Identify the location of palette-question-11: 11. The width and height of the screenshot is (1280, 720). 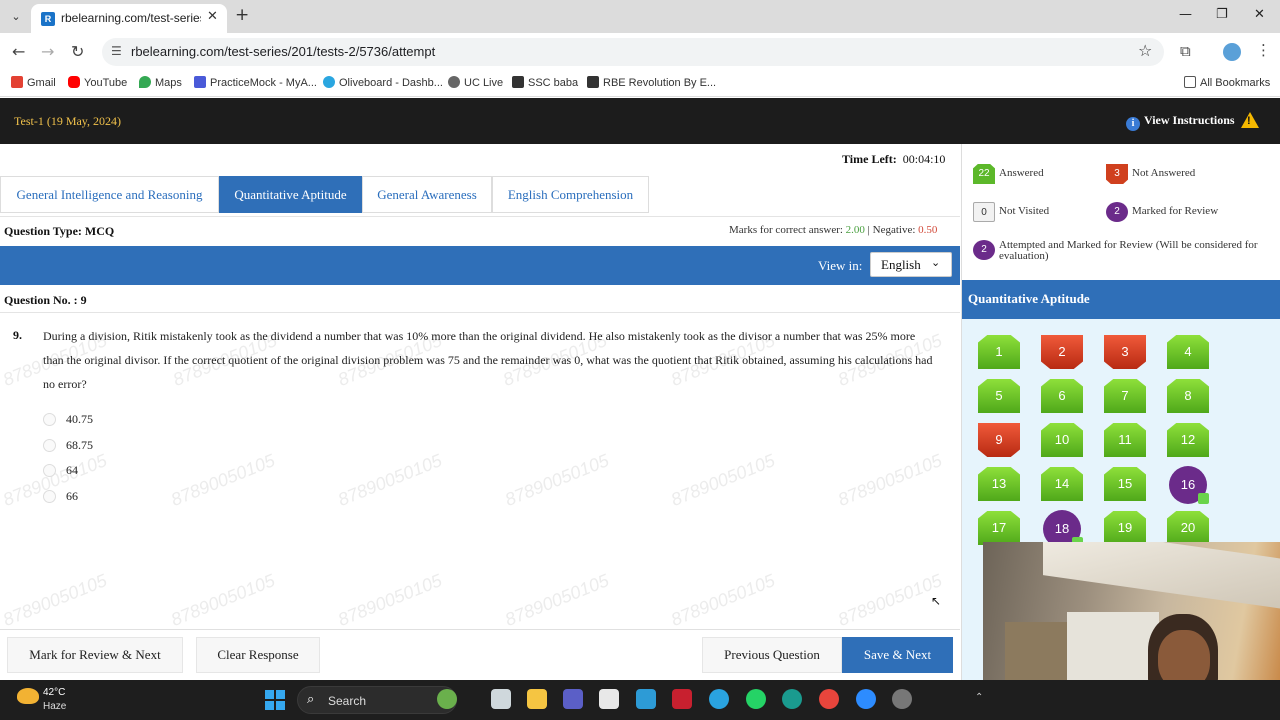
(1125, 440).